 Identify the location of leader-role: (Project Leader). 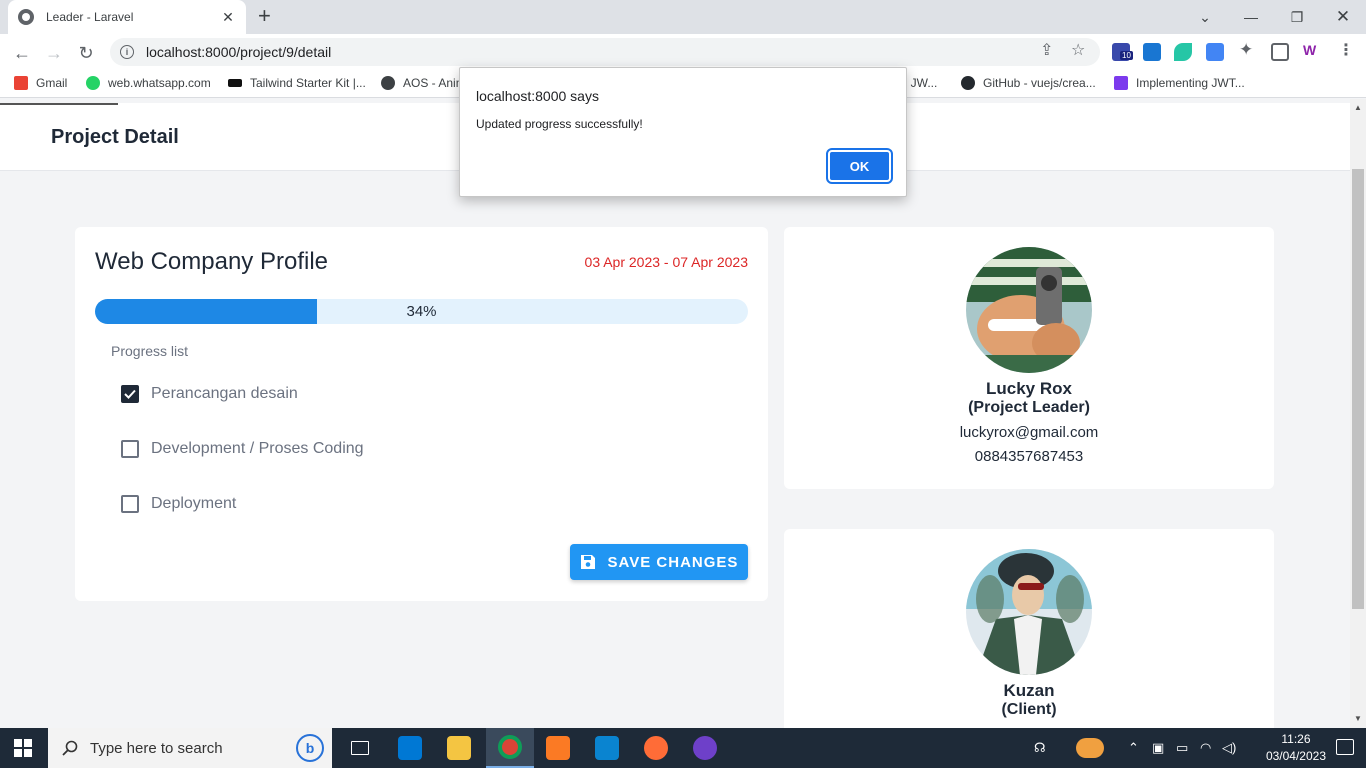
(1029, 407).